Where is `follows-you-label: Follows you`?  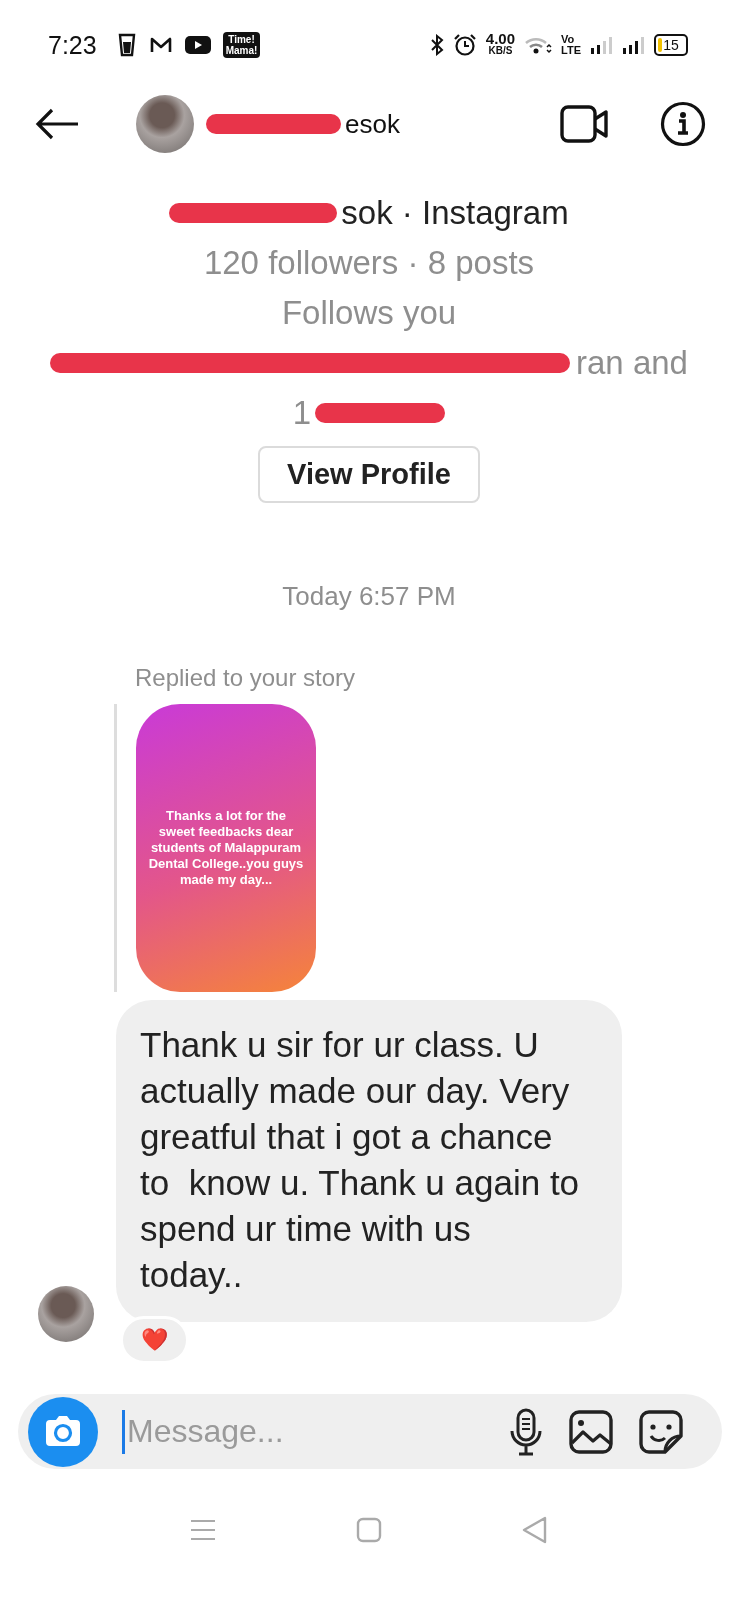 follows-you-label: Follows you is located at coordinates (369, 313).